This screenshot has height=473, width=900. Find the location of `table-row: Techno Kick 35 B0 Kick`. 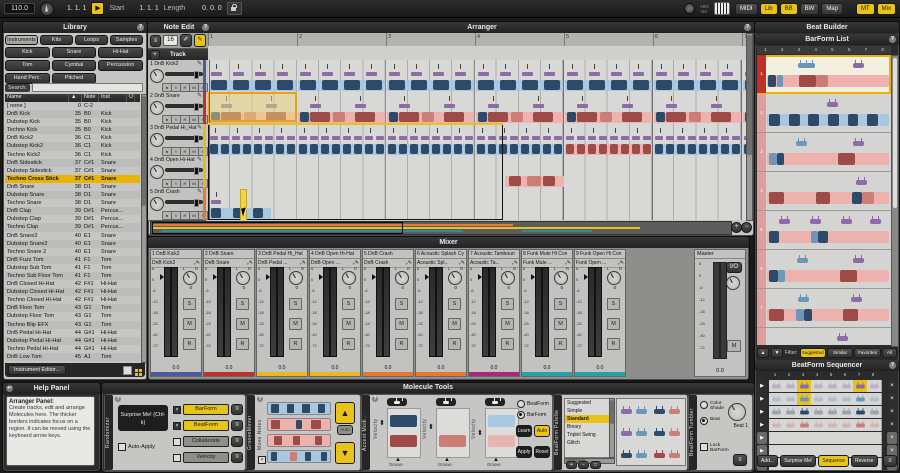

table-row: Techno Kick 35 B0 Kick is located at coordinates (72, 130).